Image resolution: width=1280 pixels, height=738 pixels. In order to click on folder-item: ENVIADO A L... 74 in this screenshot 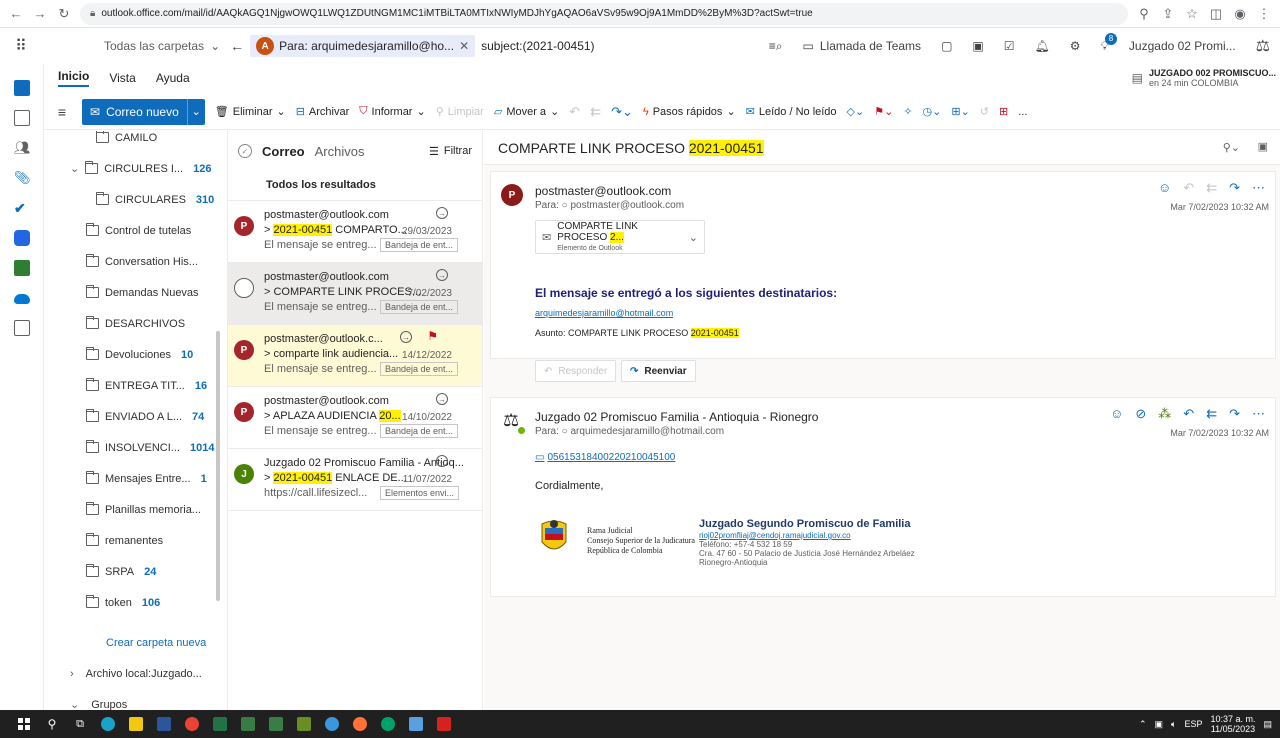, I will do `click(135, 416)`.